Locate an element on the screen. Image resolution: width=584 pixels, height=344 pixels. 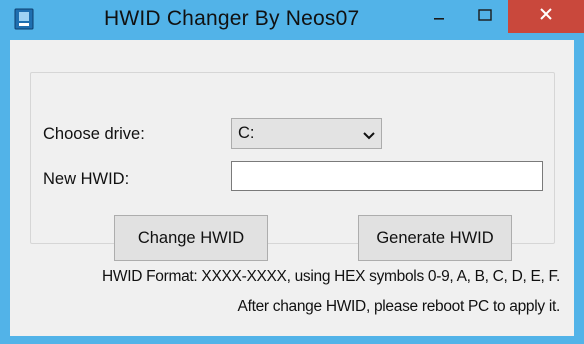
title-bar: HWID Changer By Neos07 is located at coordinates (292, 20).